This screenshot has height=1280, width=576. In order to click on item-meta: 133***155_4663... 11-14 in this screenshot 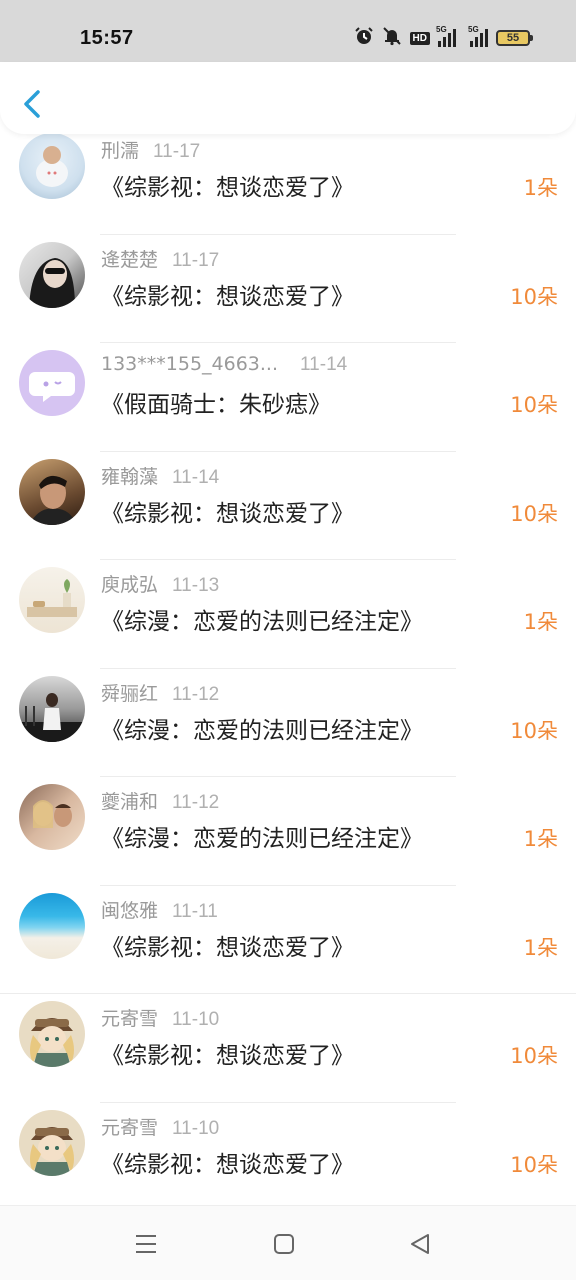, I will do `click(224, 364)`.